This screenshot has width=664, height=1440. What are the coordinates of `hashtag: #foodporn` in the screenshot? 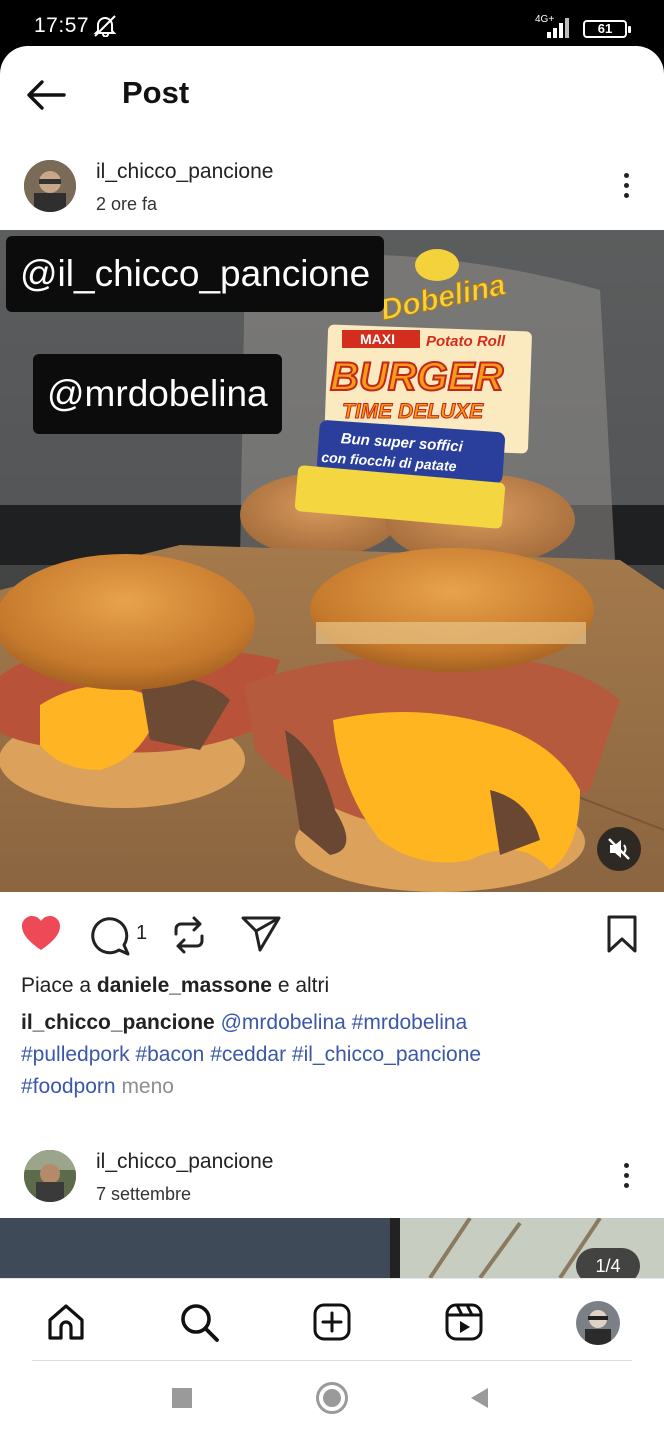 It's located at (68, 1086).